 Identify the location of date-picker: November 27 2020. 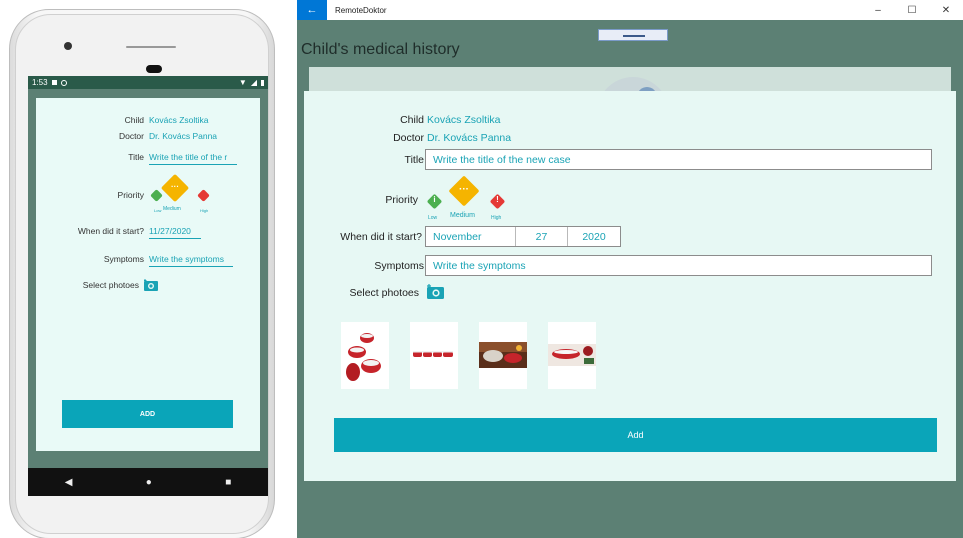
(523, 236).